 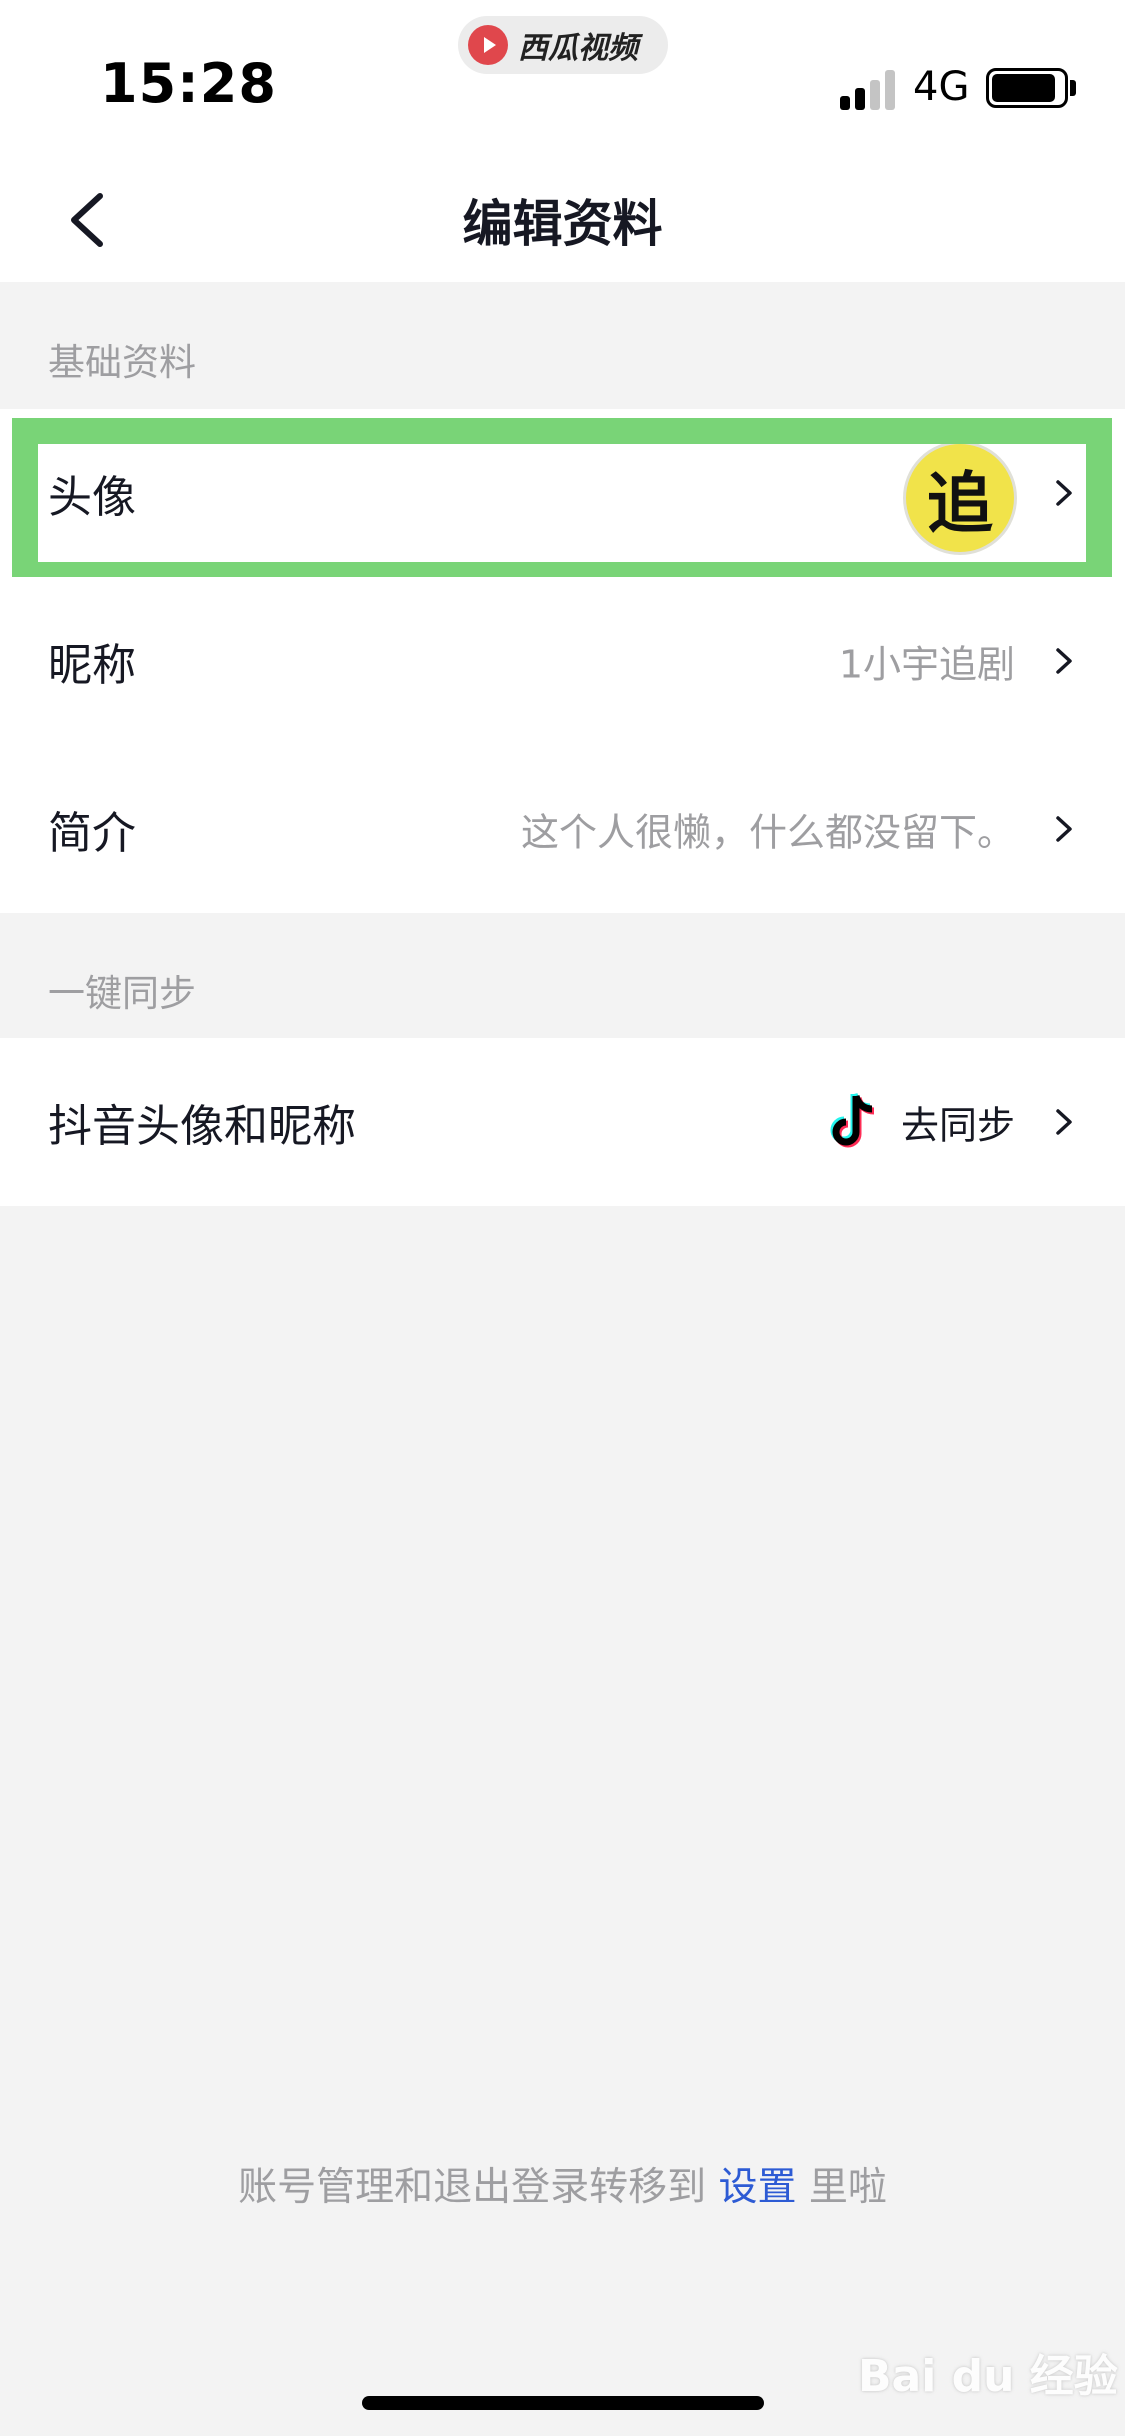 What do you see at coordinates (562, 75) in the screenshot?
I see `status-bar: 15:28 西瓜视频 4G` at bounding box center [562, 75].